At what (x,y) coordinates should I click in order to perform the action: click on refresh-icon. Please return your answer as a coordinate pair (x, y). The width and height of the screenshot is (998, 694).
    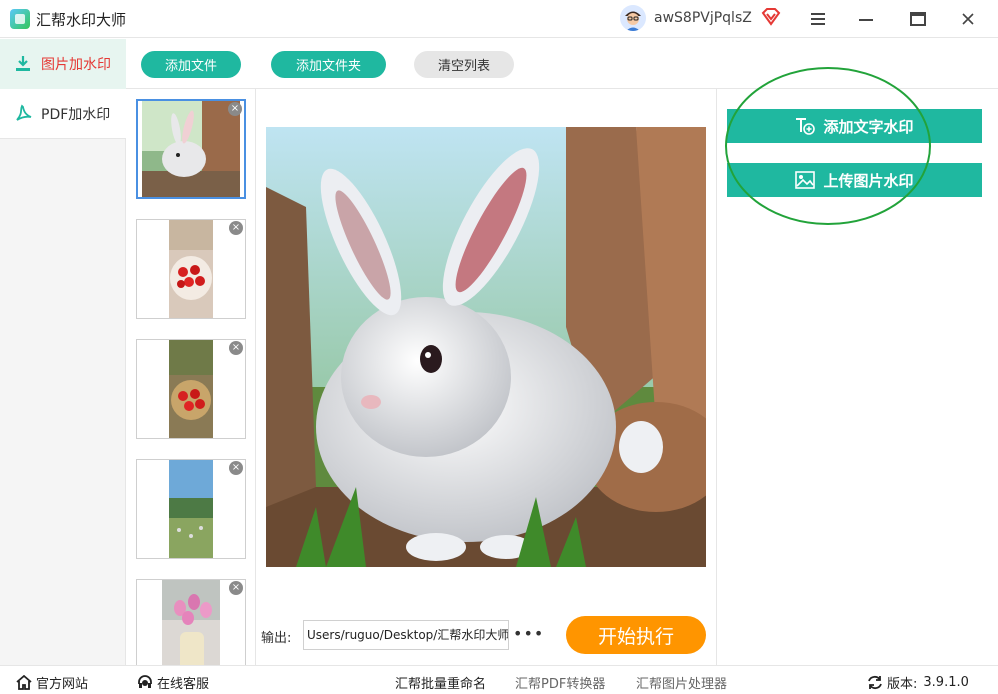
    Looking at the image, I should click on (875, 682).